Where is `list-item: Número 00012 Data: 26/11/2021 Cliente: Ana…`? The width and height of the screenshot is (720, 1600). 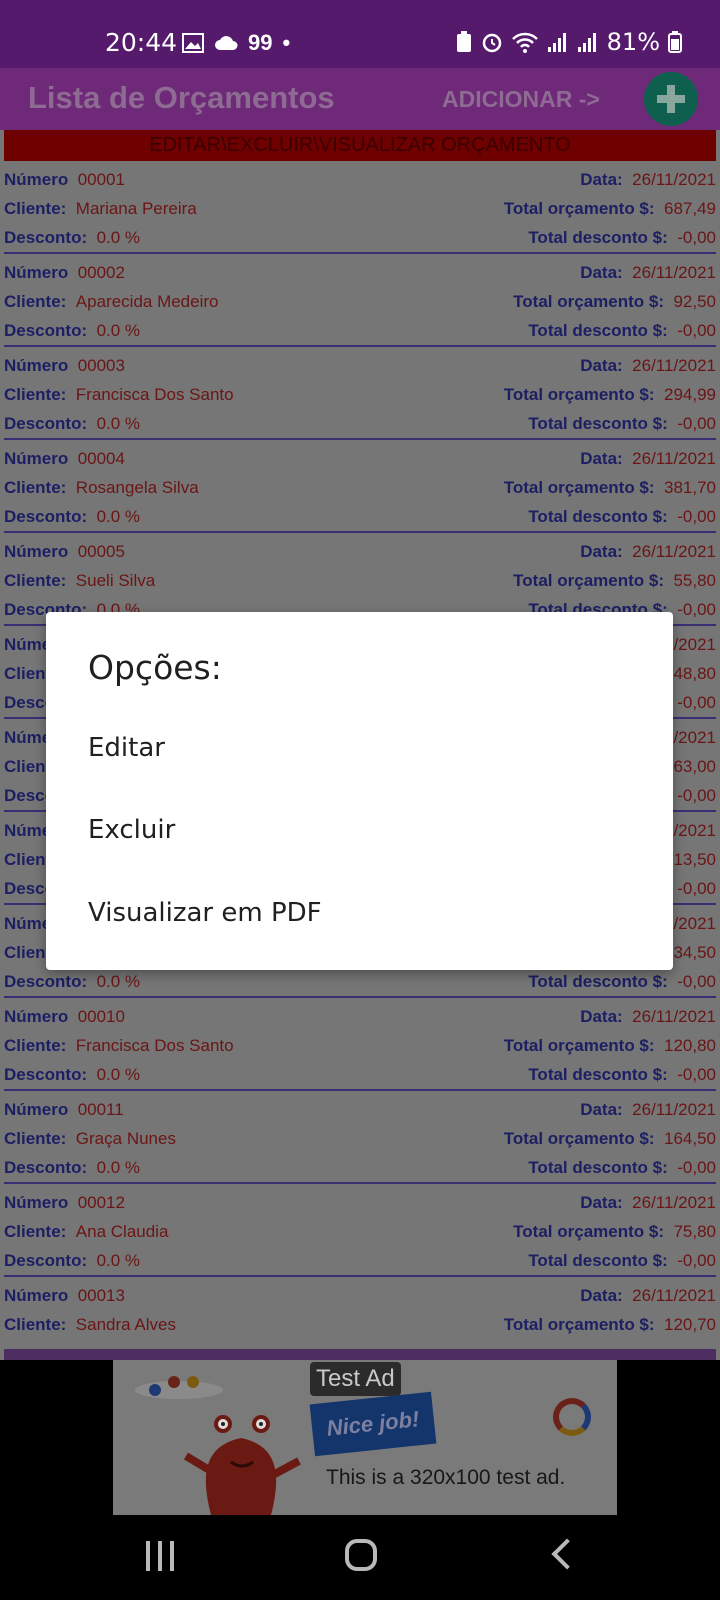 list-item: Número 00012 Data: 26/11/2021 Cliente: Ana… is located at coordinates (360, 1230).